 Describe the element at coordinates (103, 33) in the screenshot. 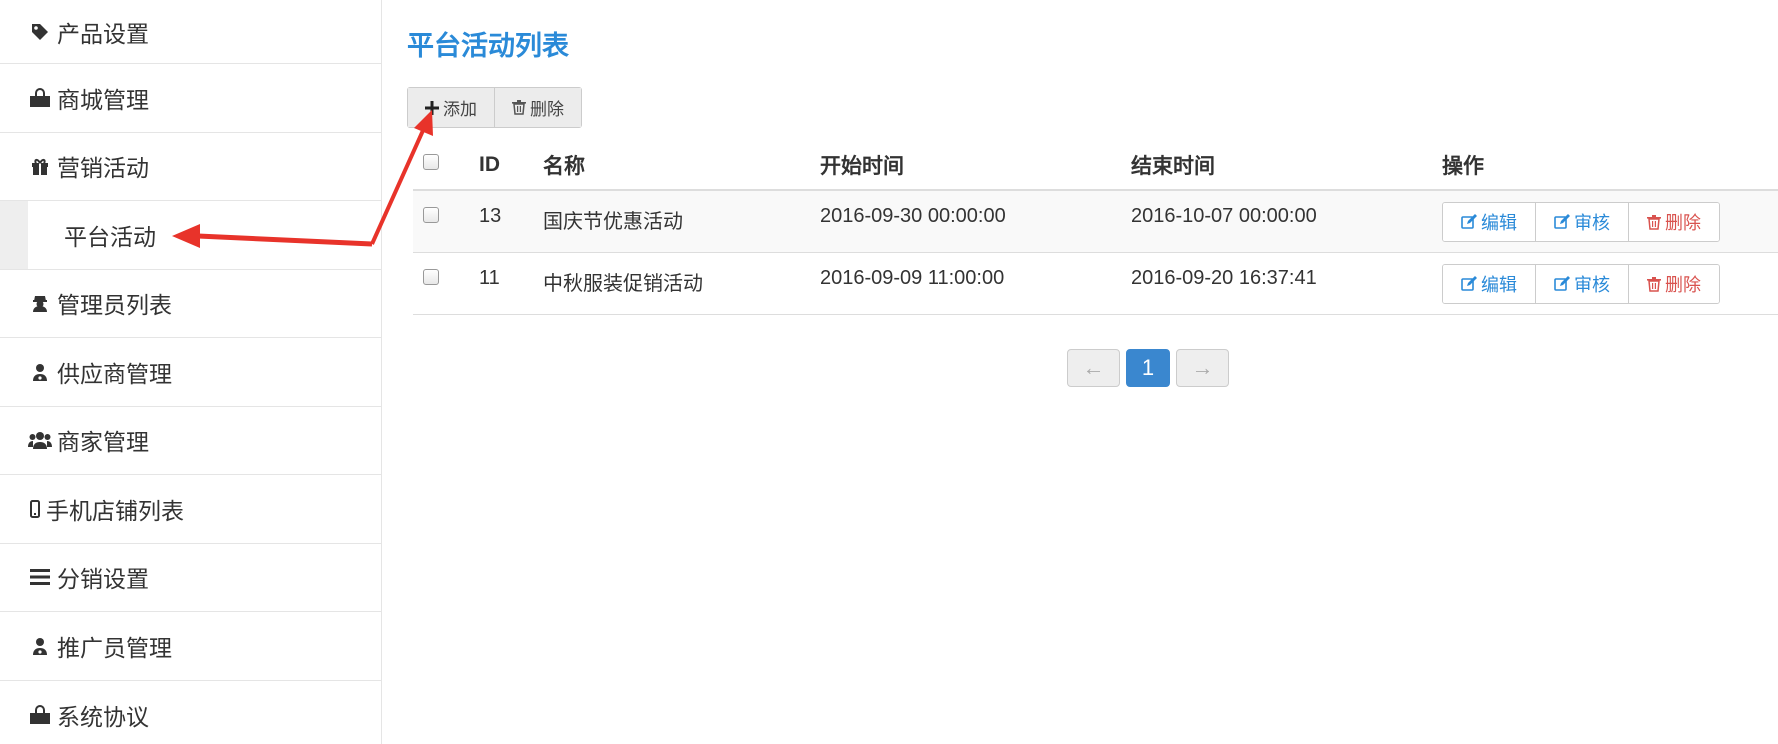

I see `sidebar-item-label: 产品设置` at that location.